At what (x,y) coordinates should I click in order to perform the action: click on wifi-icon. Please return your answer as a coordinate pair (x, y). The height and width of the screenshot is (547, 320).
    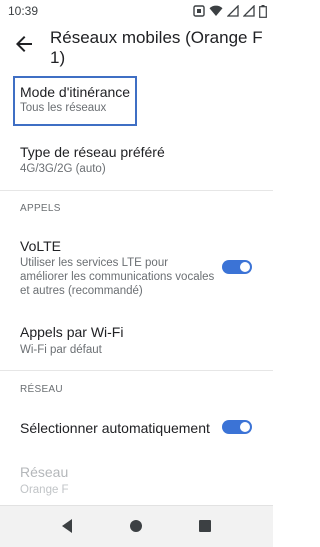
    Looking at the image, I should click on (216, 11).